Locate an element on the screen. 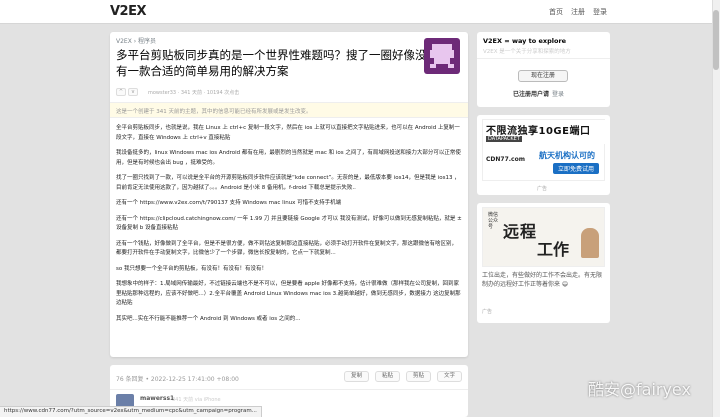 The image size is (720, 417). sidebar-title: V2EX = way to explore is located at coordinates (525, 41).